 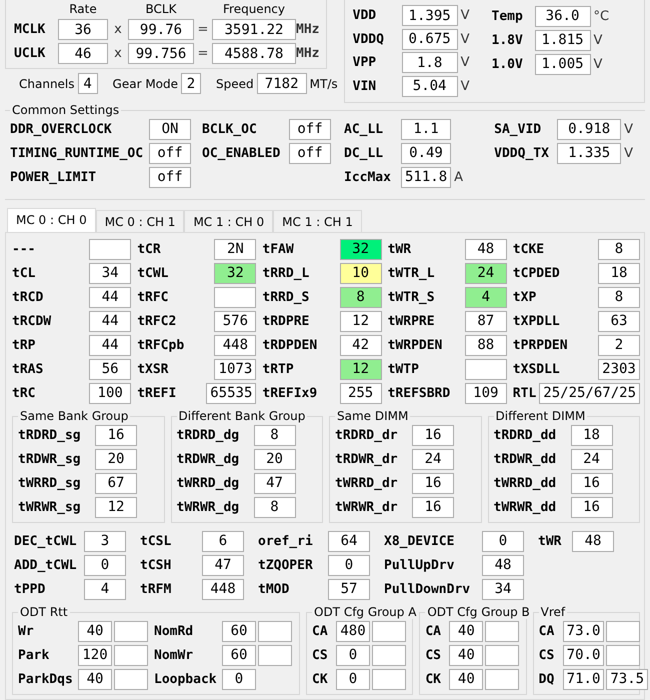 I want to click on tab: MC 1 : CH 1, so click(x=317, y=221).